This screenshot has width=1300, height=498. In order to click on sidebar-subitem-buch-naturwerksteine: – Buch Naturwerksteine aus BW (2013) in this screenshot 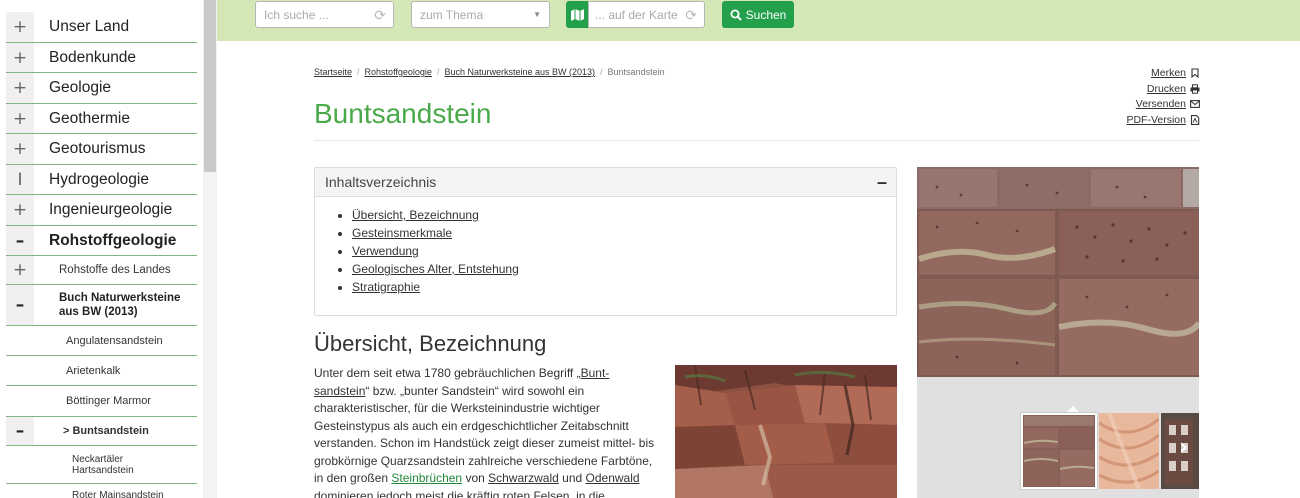, I will do `click(101, 305)`.